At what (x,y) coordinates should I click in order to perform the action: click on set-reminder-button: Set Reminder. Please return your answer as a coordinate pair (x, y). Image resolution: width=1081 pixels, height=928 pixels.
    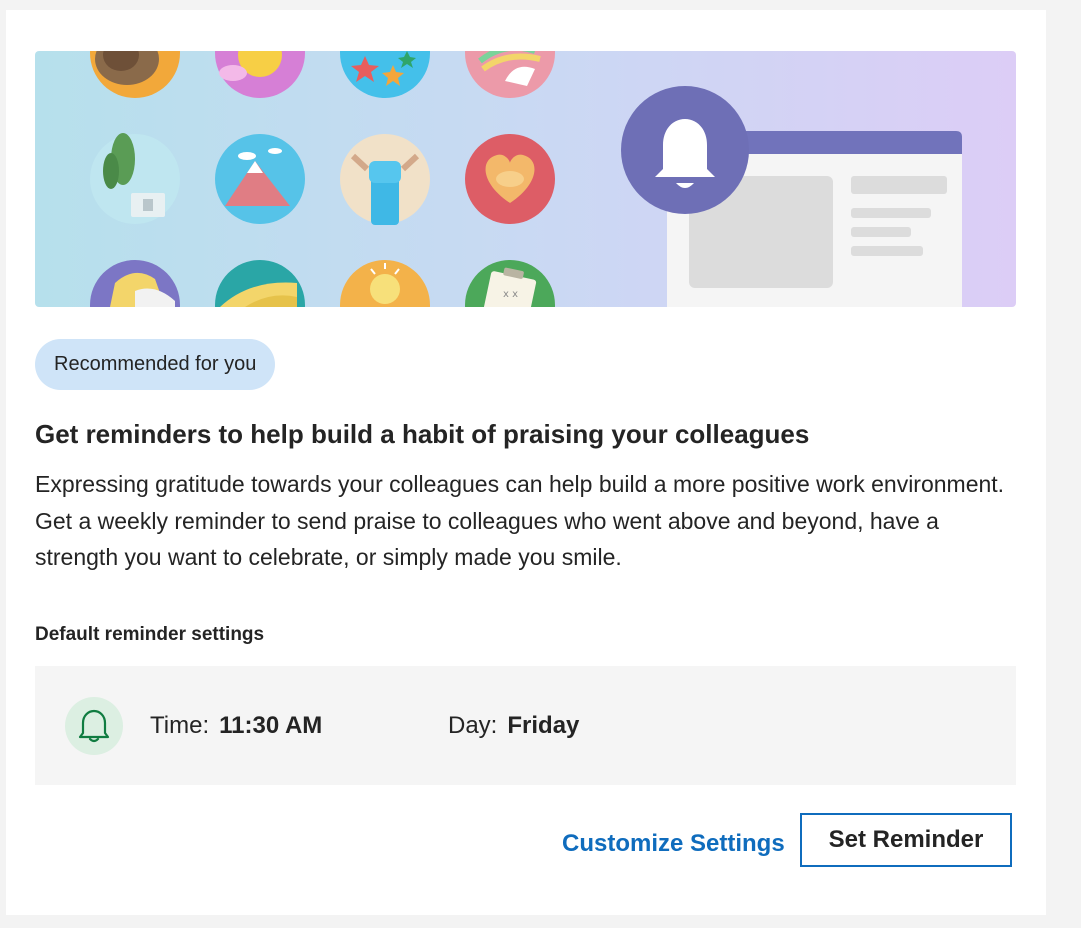
    Looking at the image, I should click on (906, 840).